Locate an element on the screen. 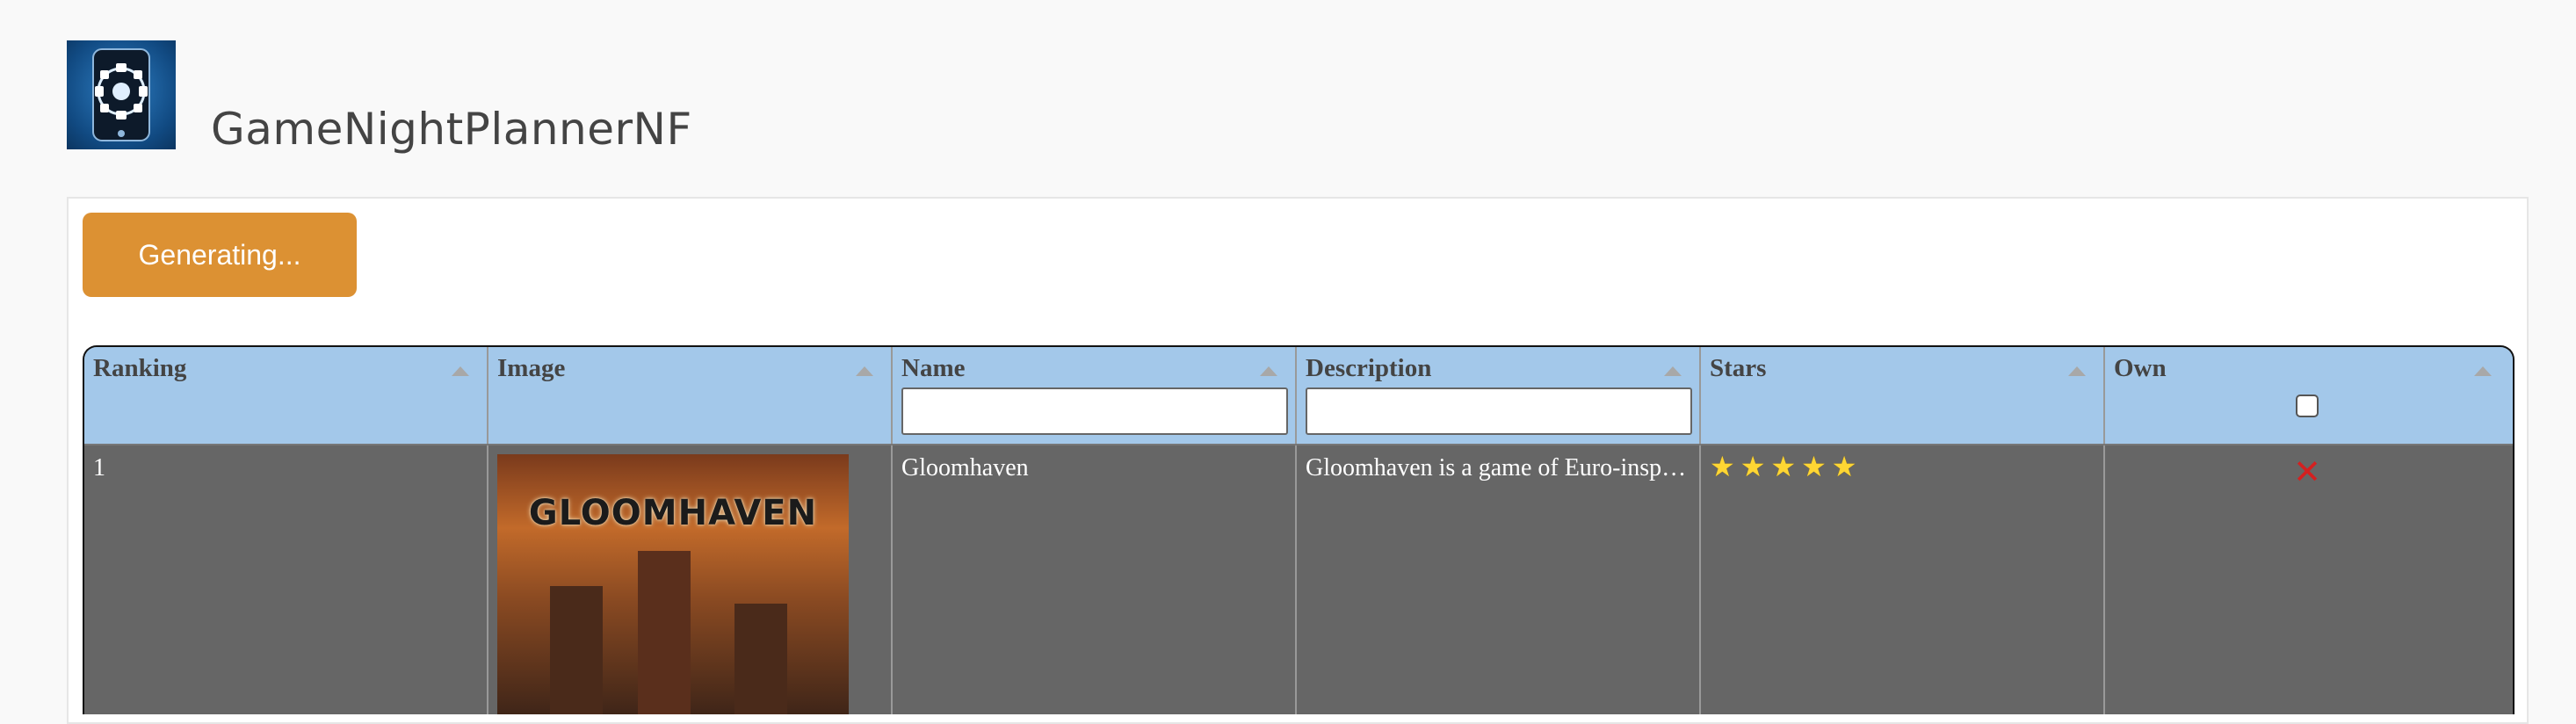  stars-cell: ★ ★ ★ ★ ★ is located at coordinates (1903, 579).